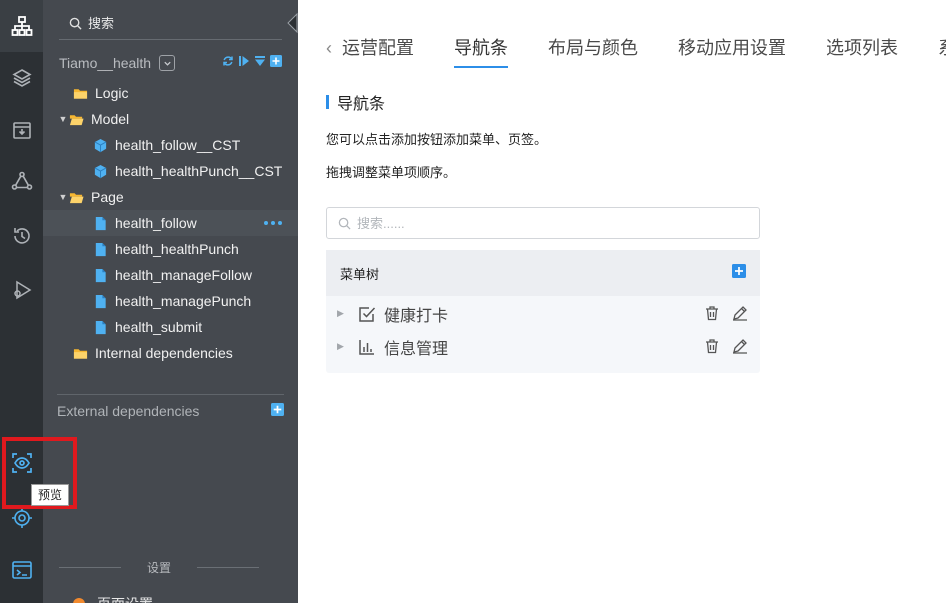  Describe the element at coordinates (50, 495) in the screenshot. I see `preview-tooltip: 预览` at that location.